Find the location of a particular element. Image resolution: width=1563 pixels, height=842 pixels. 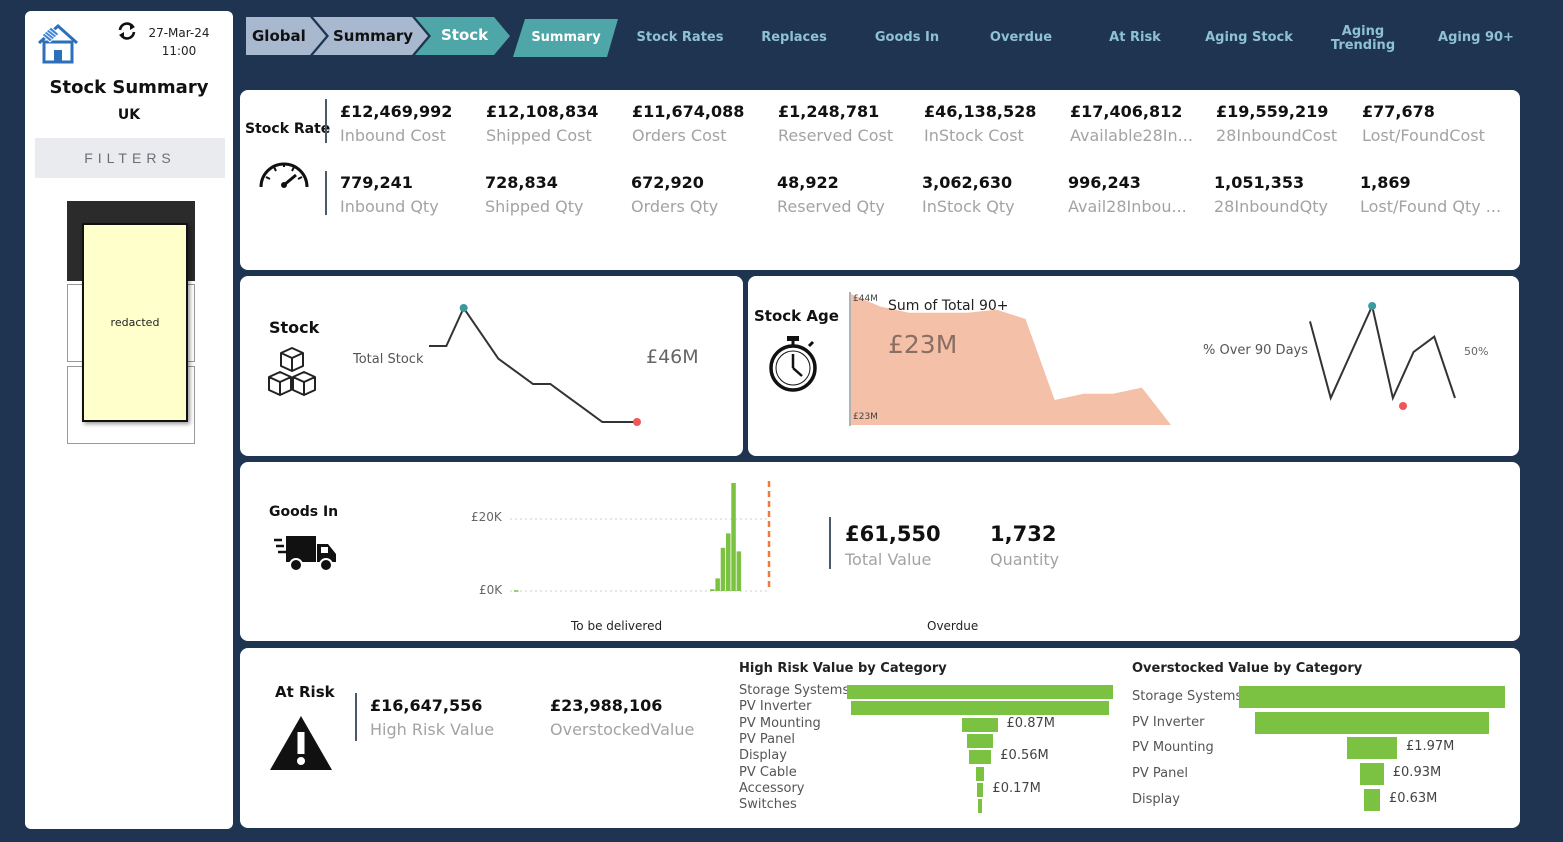

page-title: Stock Summary is located at coordinates (129, 87).